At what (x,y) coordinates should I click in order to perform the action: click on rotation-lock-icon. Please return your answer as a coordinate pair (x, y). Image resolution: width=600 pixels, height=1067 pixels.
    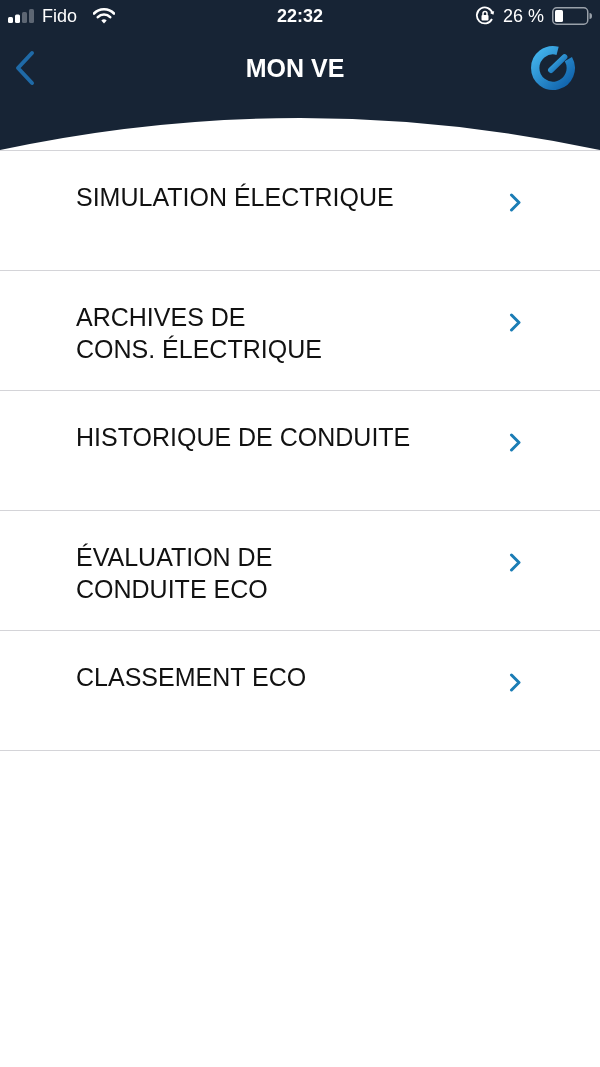
    Looking at the image, I should click on (484, 16).